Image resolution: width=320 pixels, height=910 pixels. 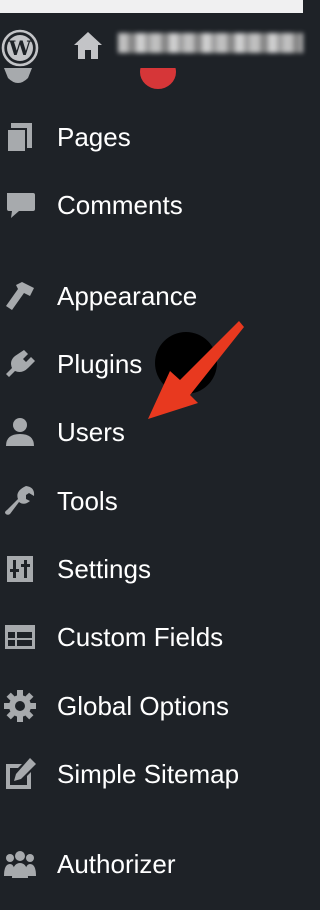 I want to click on tools-icon, so click(x=20, y=501).